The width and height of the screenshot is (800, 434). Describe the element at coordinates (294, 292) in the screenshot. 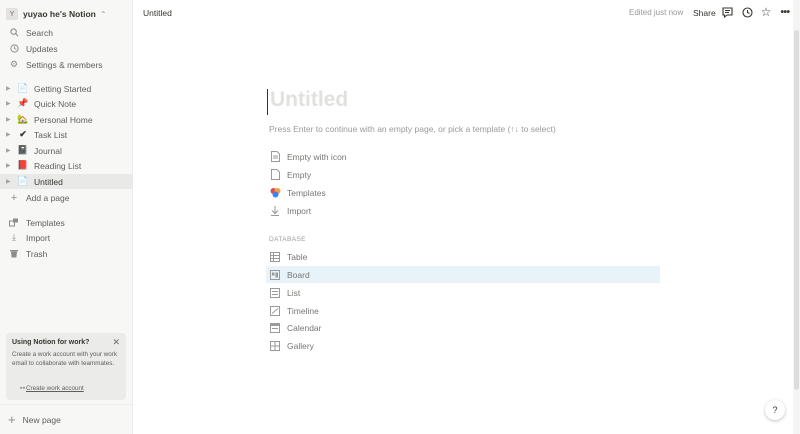

I see `option-label: List` at that location.